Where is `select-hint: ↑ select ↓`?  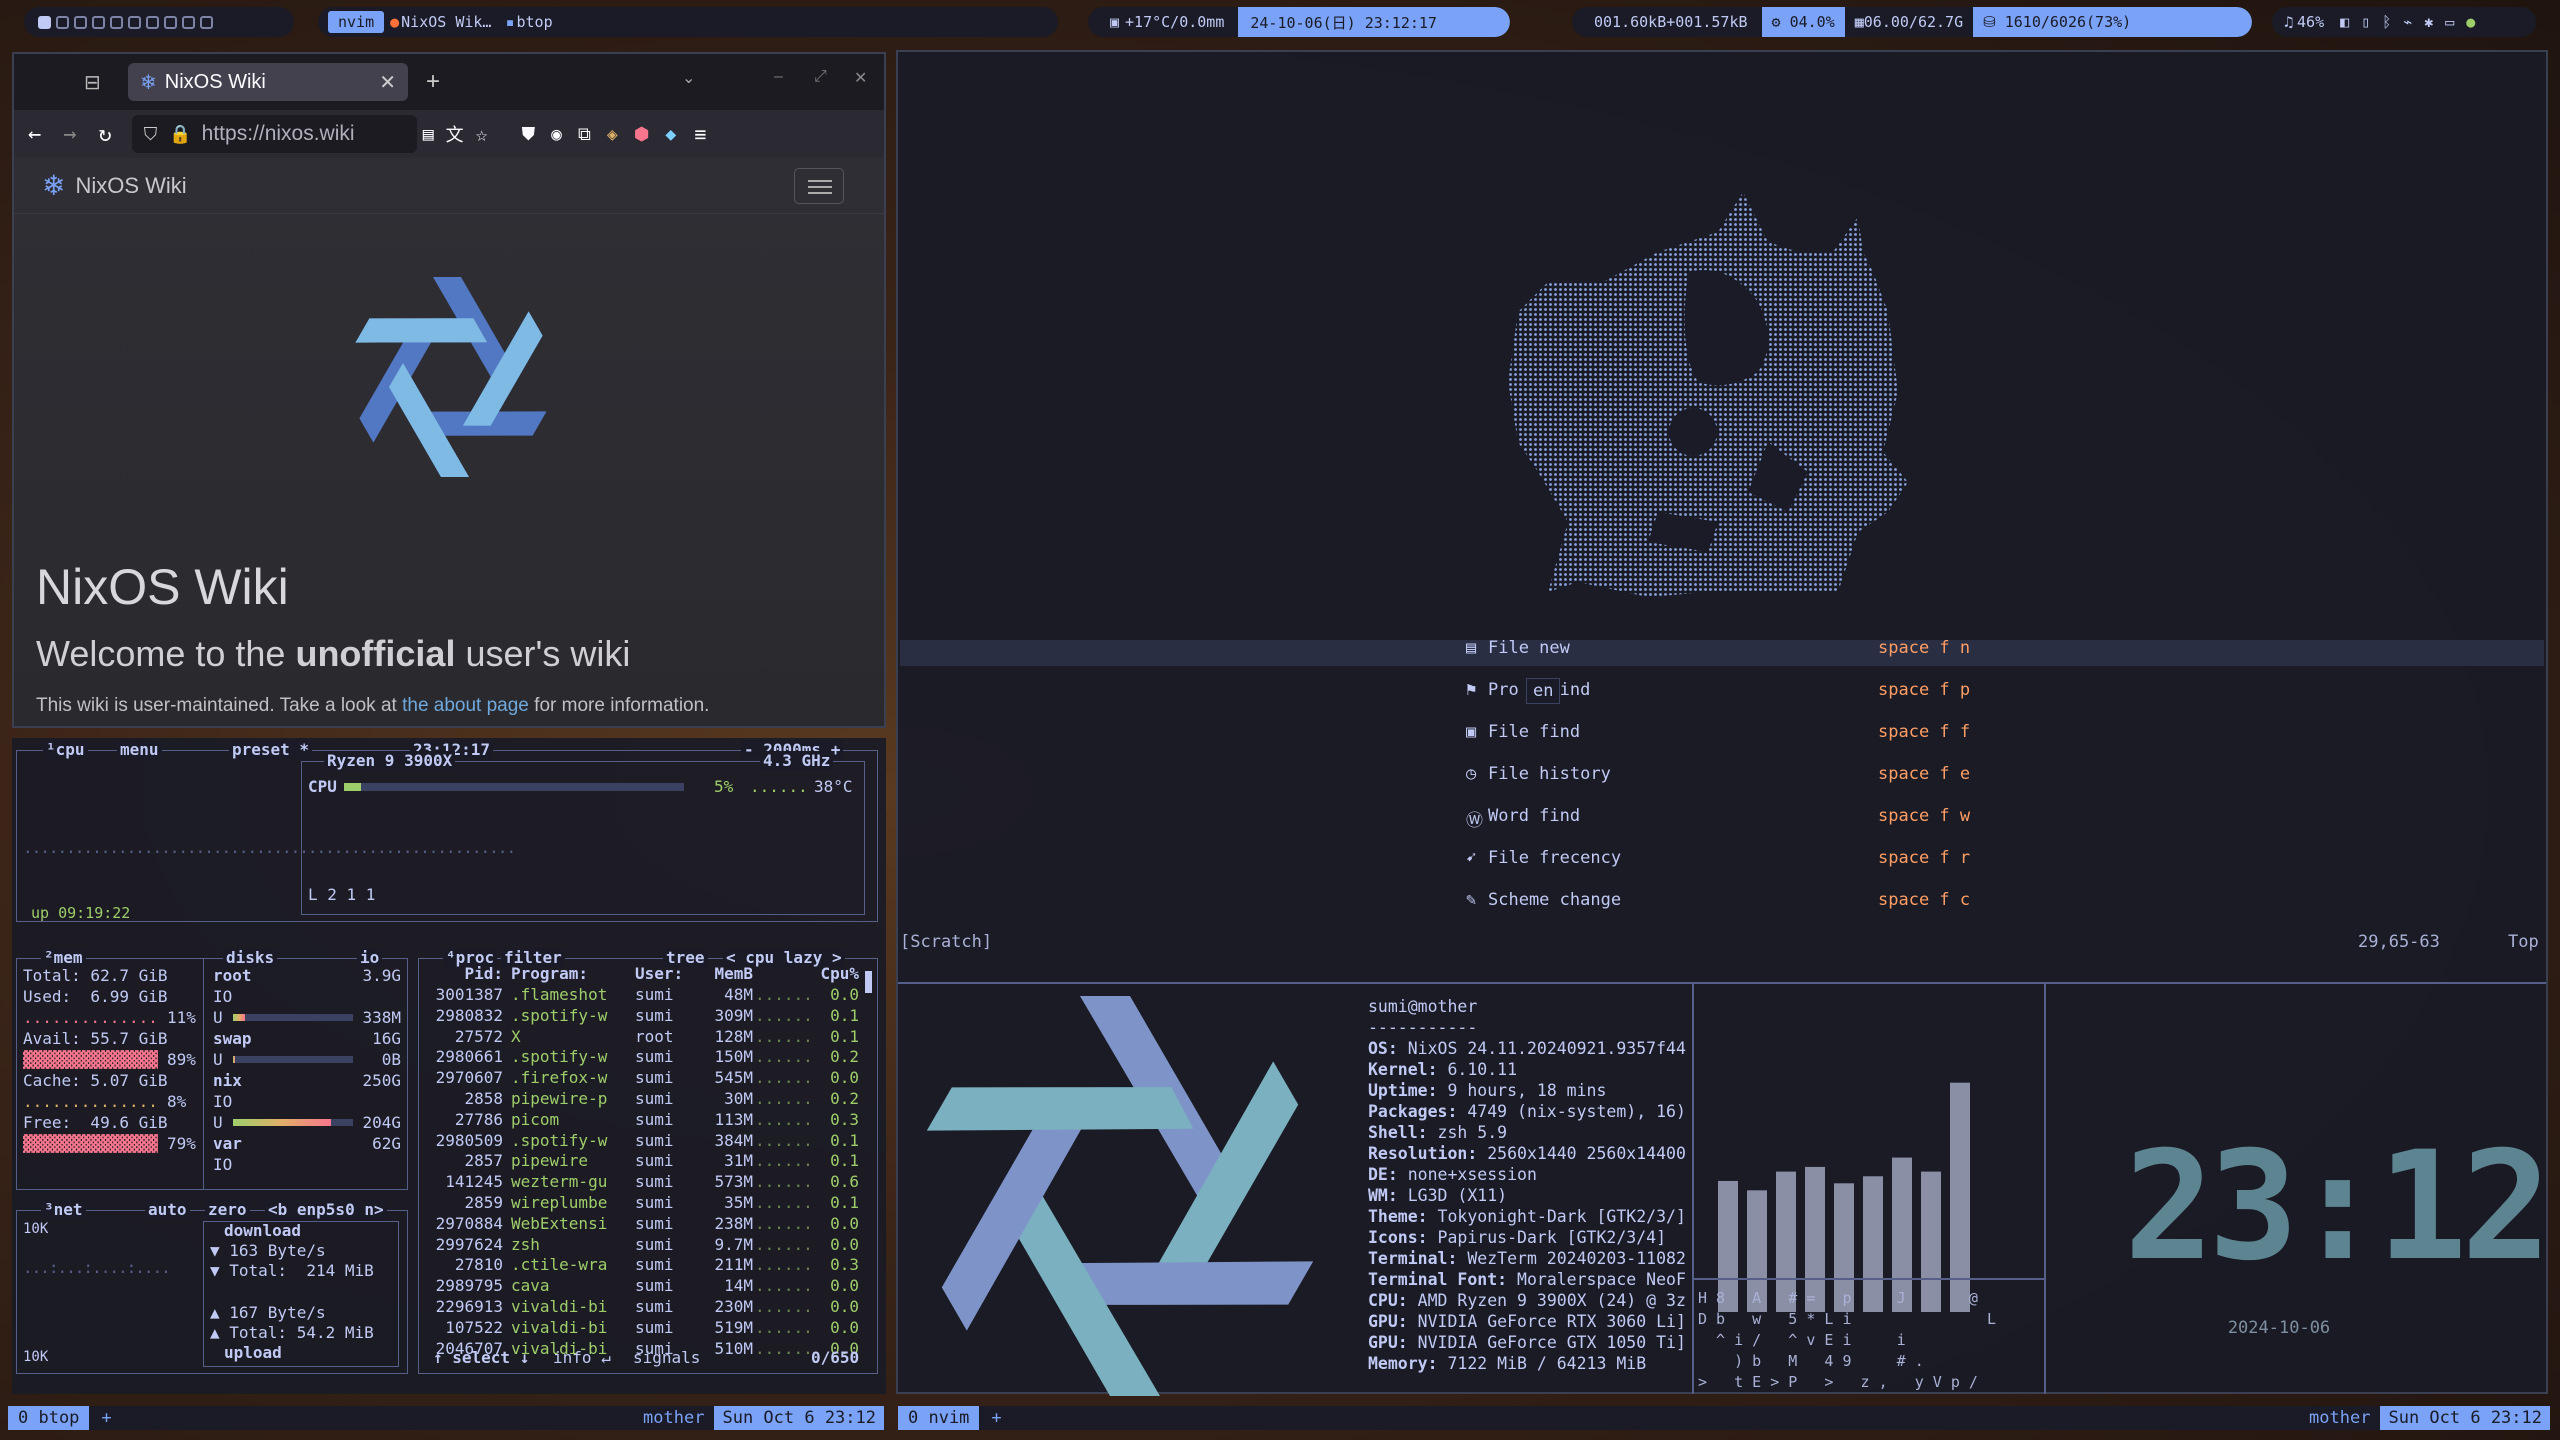 select-hint: ↑ select ↓ is located at coordinates (481, 1357).